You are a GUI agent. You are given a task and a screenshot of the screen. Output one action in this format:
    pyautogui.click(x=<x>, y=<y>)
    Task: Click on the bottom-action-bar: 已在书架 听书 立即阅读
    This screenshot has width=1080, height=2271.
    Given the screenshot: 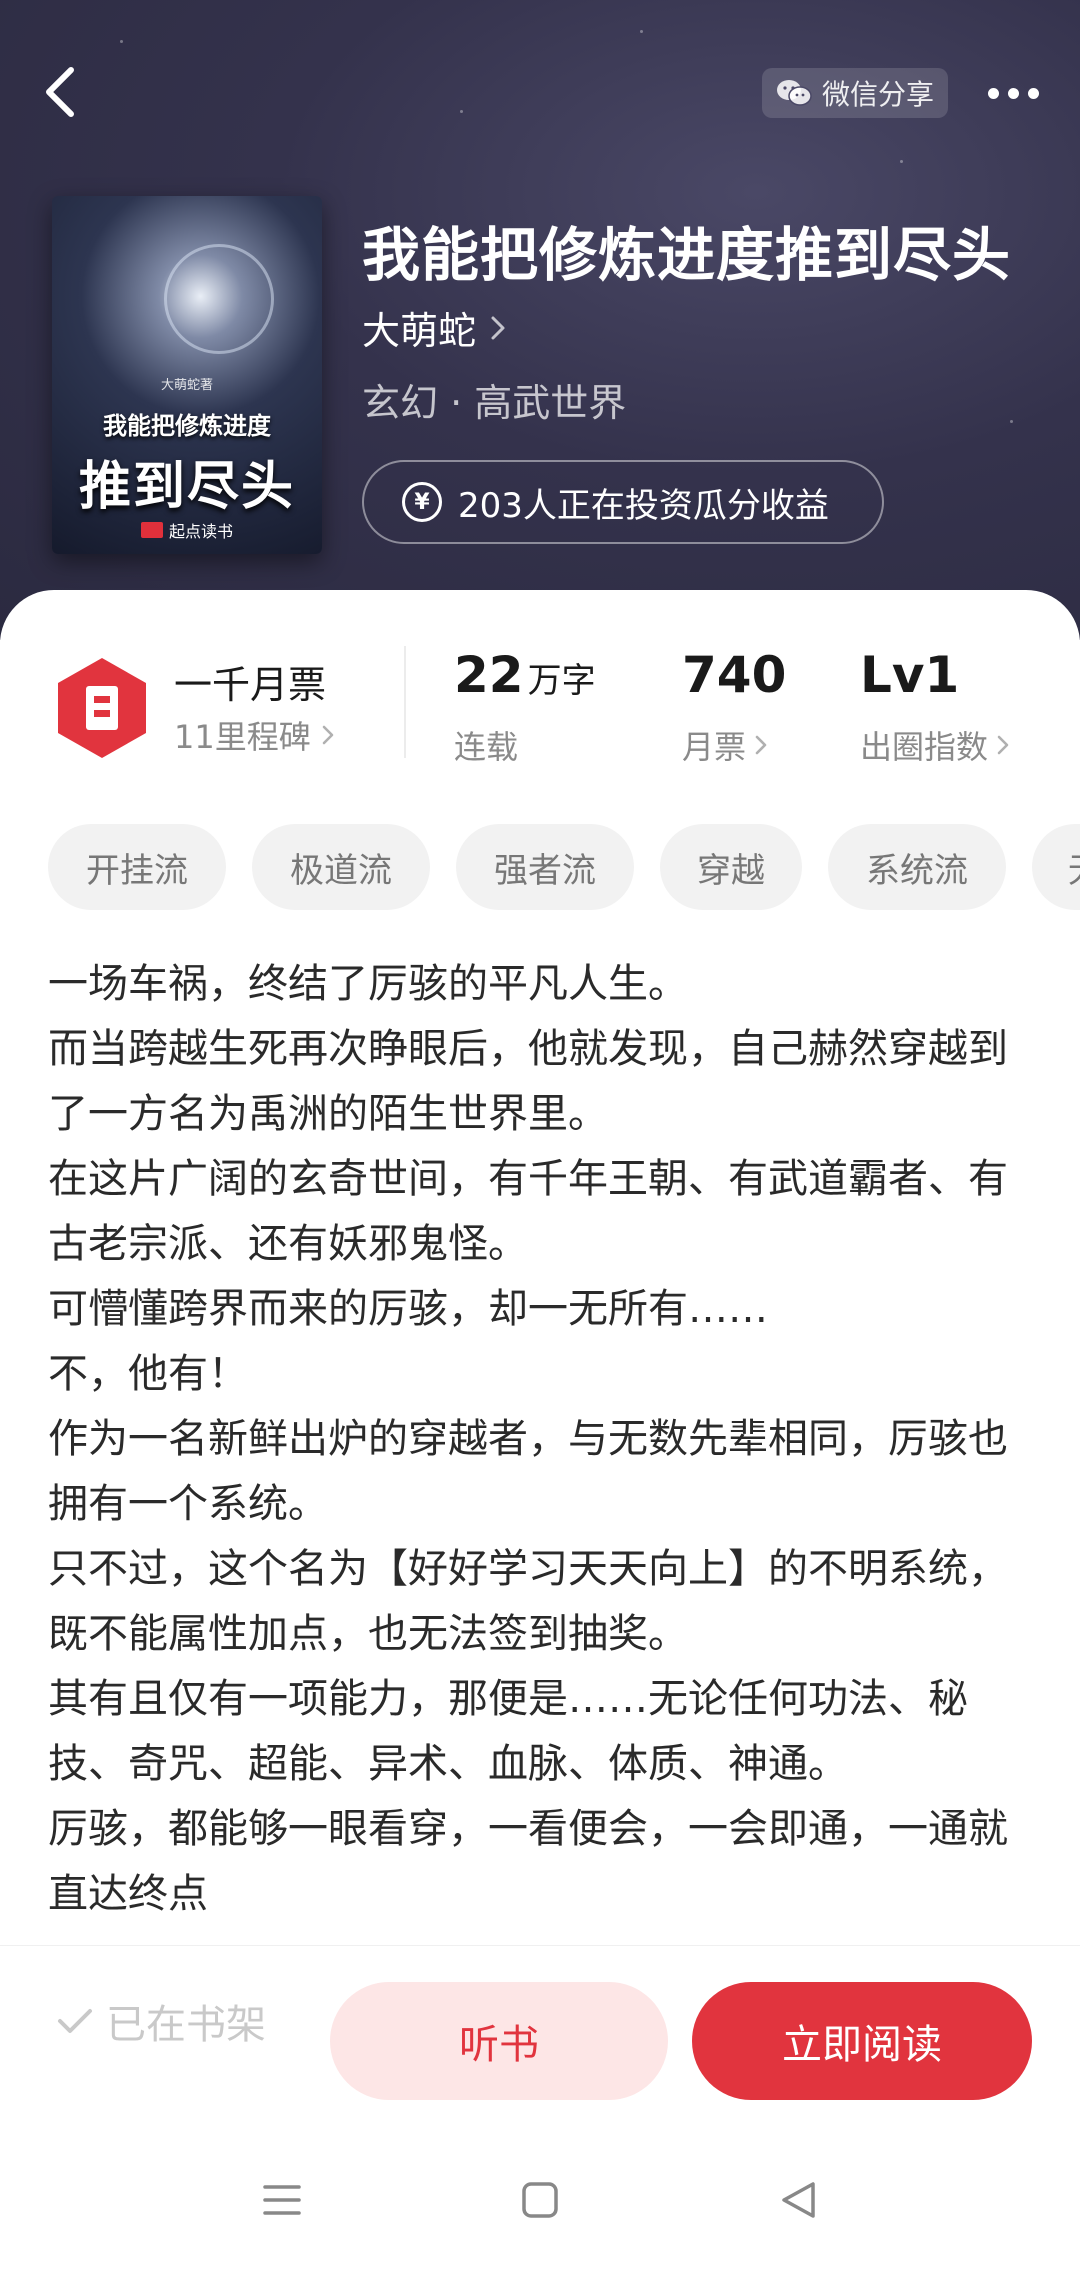 What is the action you would take?
    pyautogui.click(x=540, y=2022)
    